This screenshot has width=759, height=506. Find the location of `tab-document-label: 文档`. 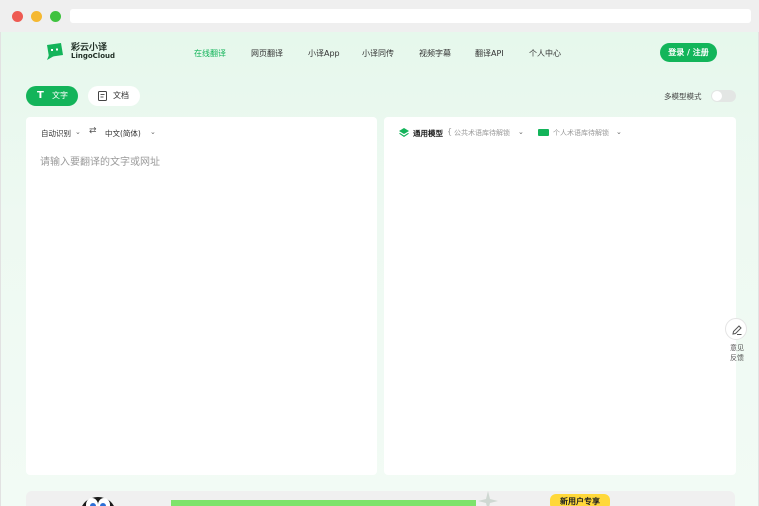

tab-document-label: 文档 is located at coordinates (121, 95).